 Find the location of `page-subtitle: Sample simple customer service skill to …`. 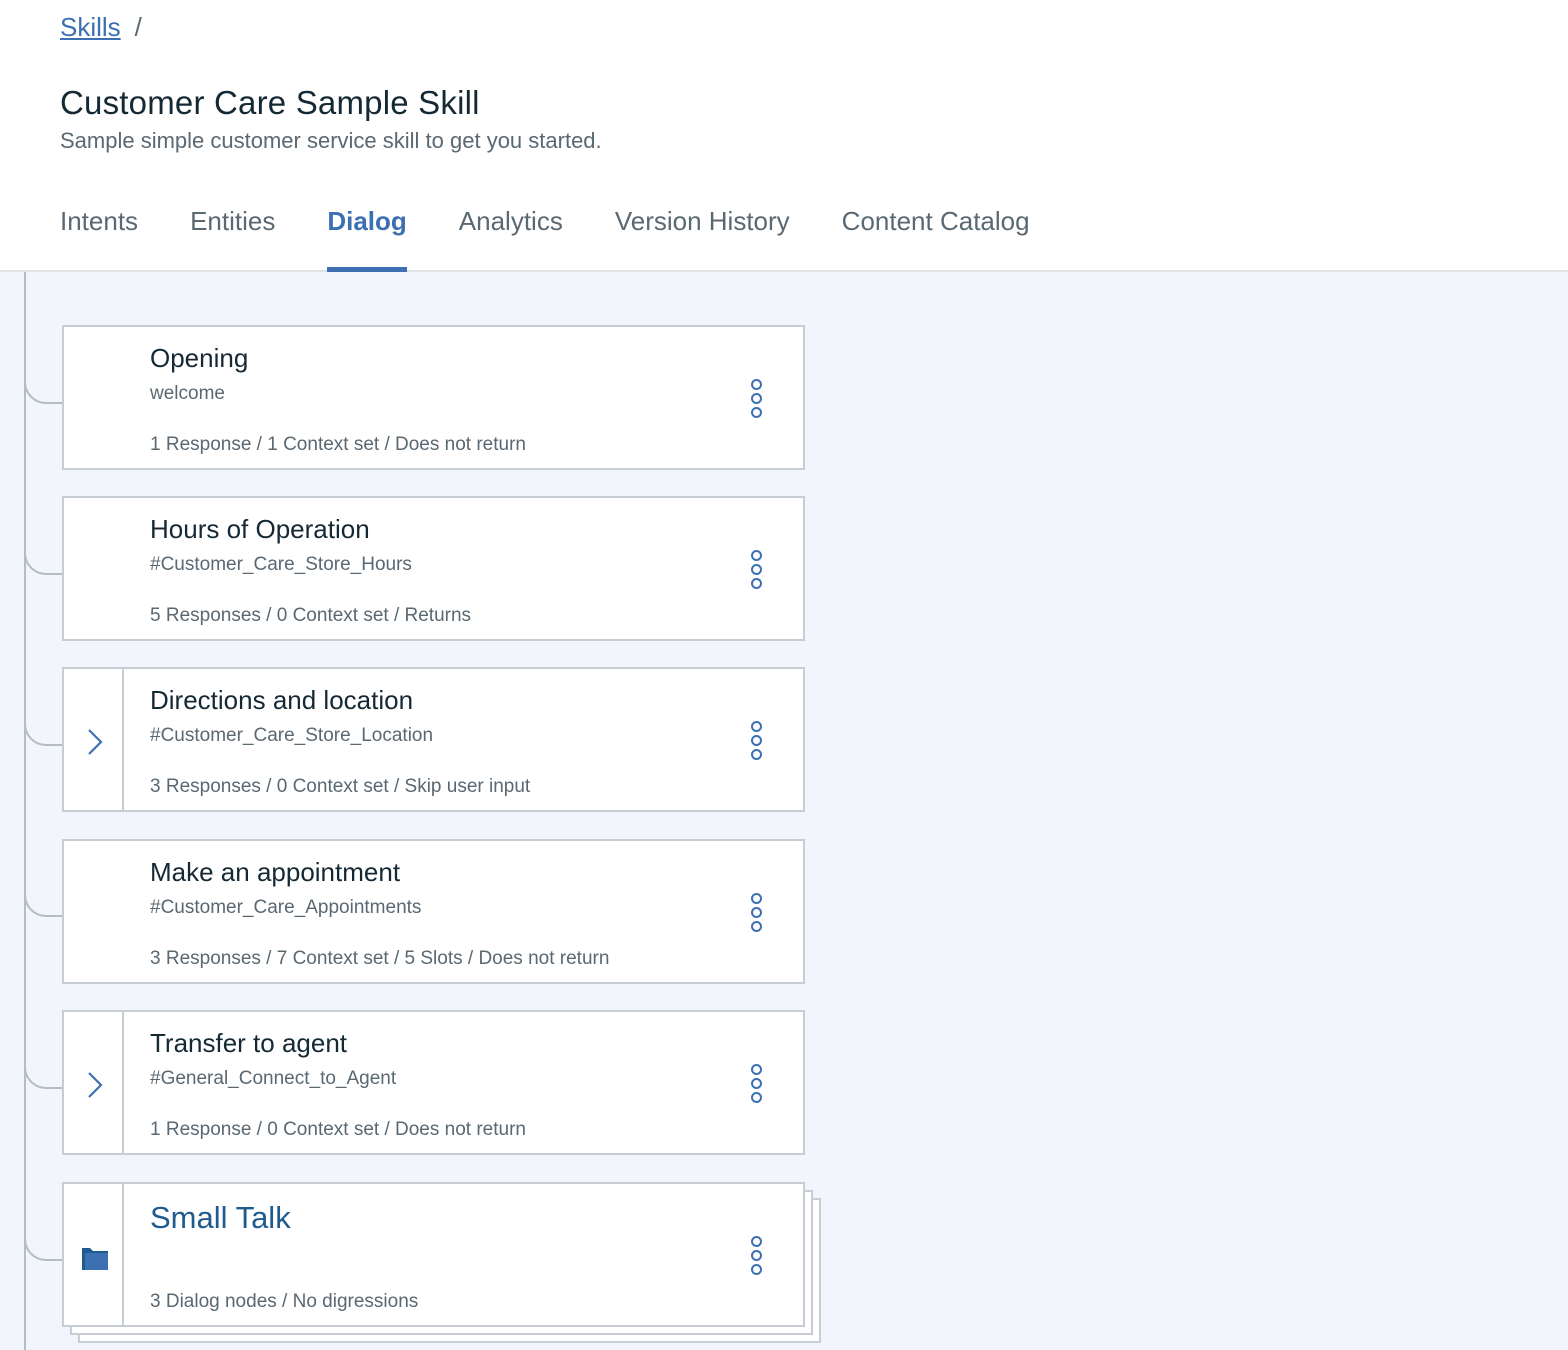

page-subtitle: Sample simple customer service skill to … is located at coordinates (331, 140).